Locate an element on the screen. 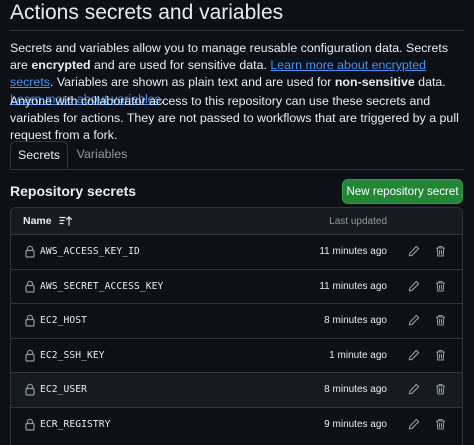  column-header-name: Name is located at coordinates (37, 221).